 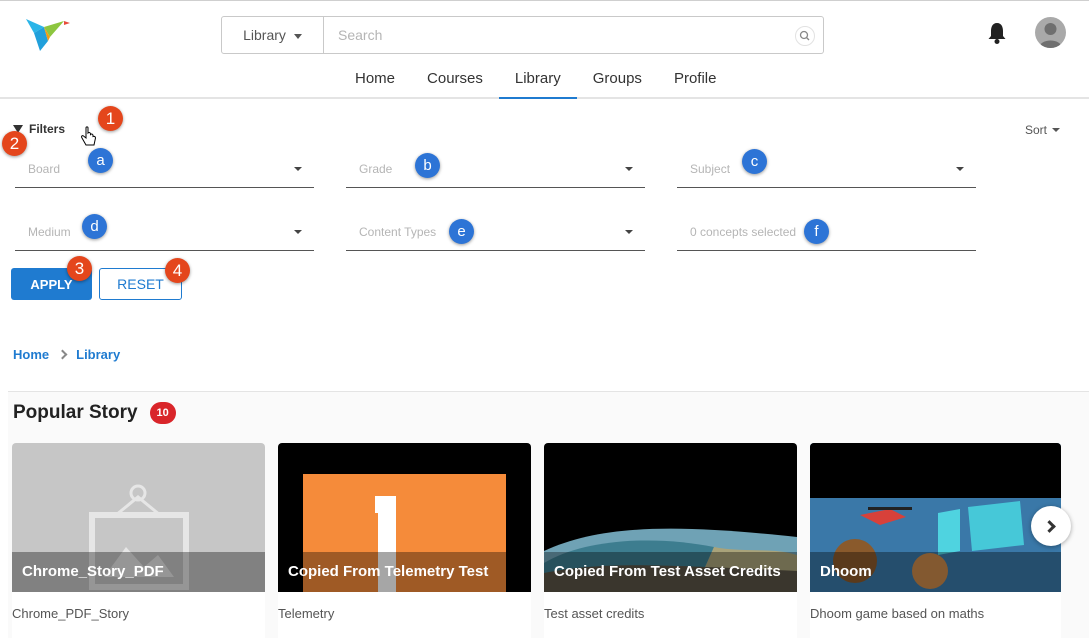 I want to click on count-badge: 10, so click(x=162, y=413).